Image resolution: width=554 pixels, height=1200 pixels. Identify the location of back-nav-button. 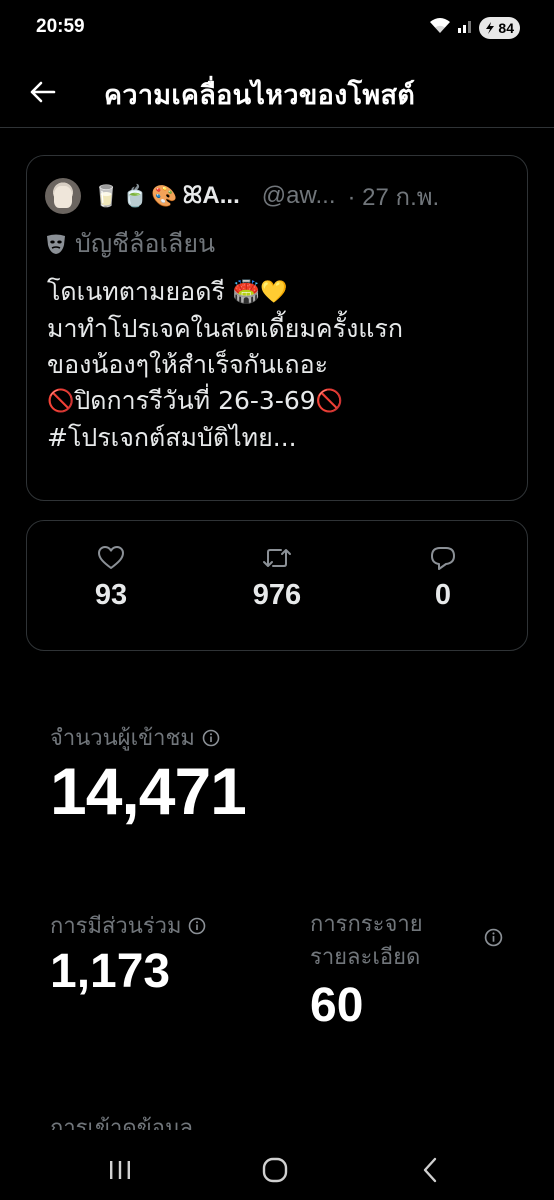
(430, 1170).